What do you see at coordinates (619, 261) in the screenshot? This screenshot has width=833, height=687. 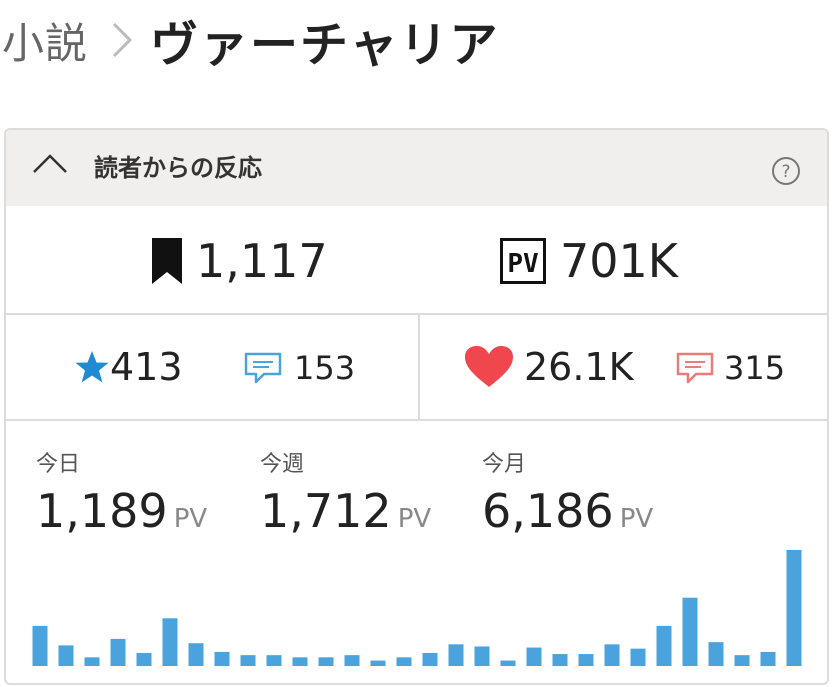 I see `pv-total-count: 701K` at bounding box center [619, 261].